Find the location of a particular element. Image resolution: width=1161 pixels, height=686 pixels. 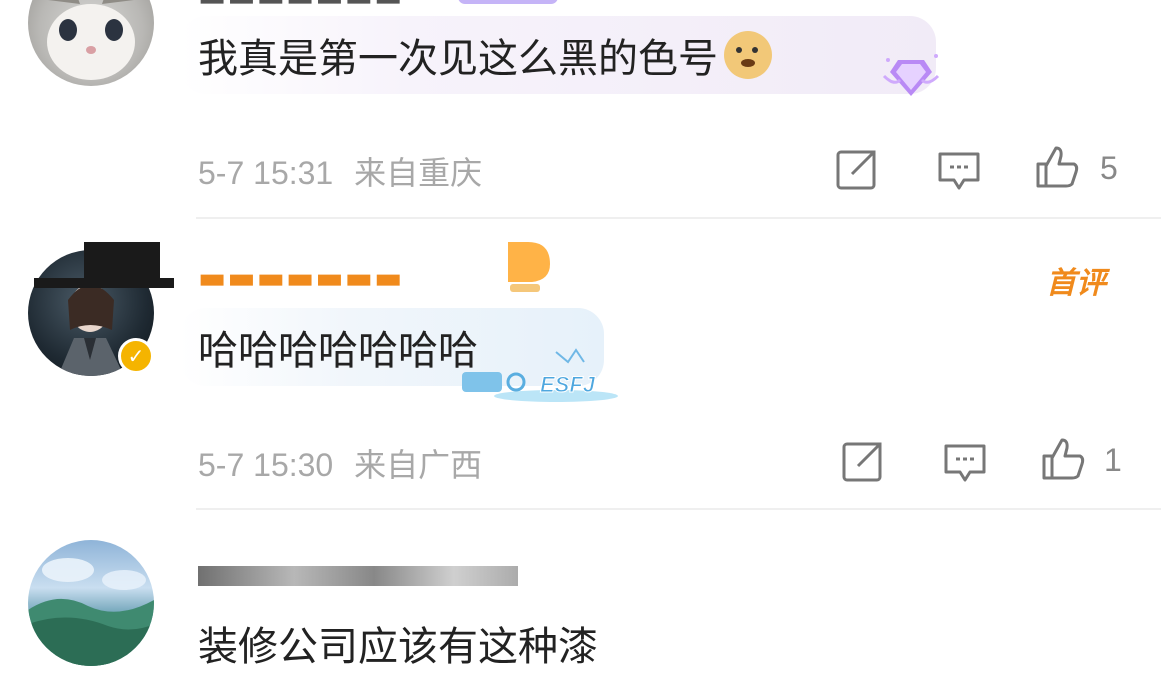

purple-gem-icon is located at coordinates (911, 75).